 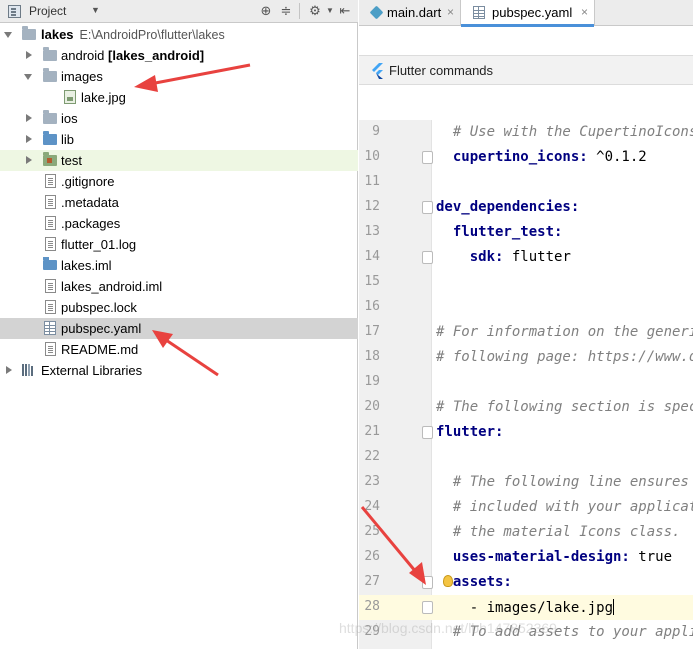 What do you see at coordinates (526, 182) in the screenshot?
I see `code-line: 11` at bounding box center [526, 182].